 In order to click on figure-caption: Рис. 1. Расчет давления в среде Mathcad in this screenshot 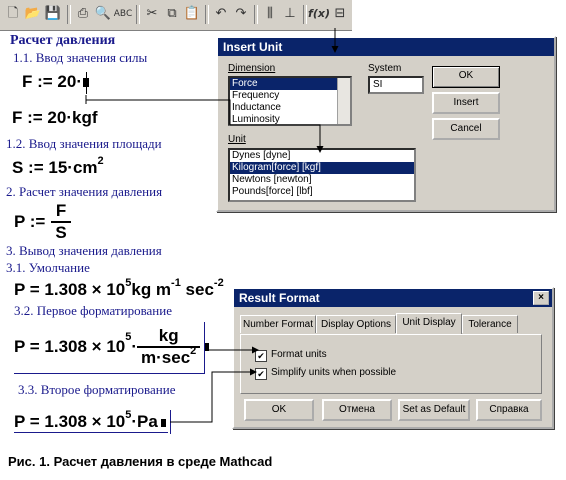, I will do `click(140, 461)`.